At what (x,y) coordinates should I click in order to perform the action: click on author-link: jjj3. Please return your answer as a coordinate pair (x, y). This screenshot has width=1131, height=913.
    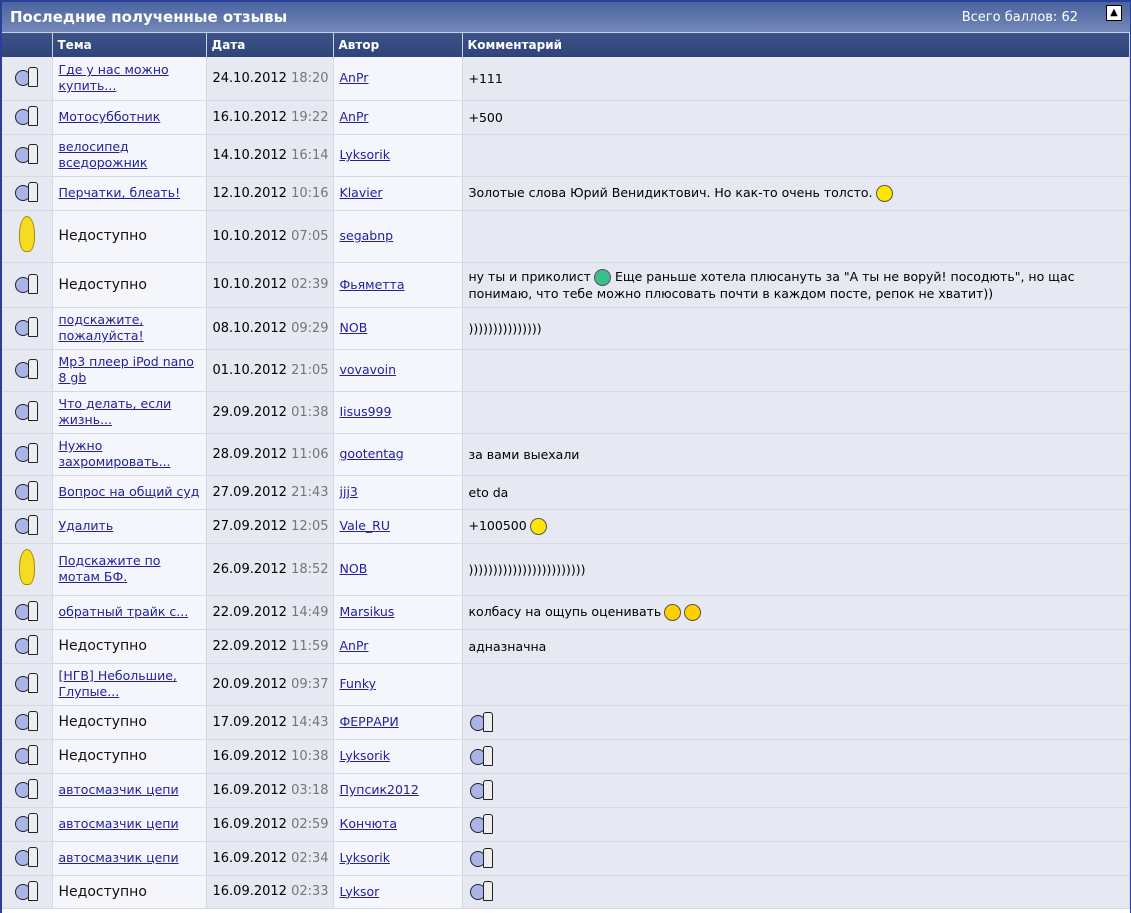
    Looking at the image, I should click on (349, 491).